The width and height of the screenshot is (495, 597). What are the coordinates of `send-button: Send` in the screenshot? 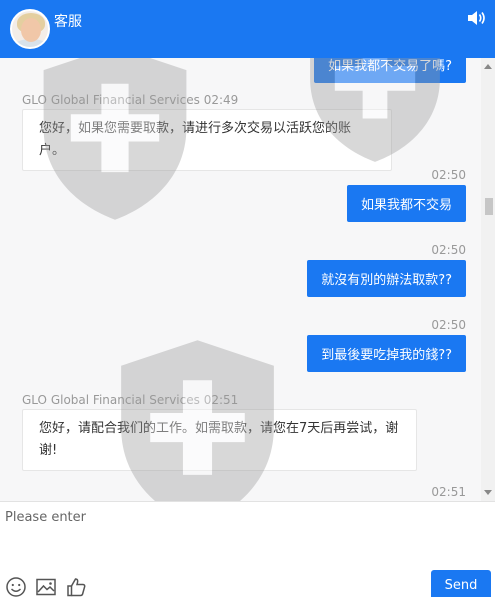 It's located at (461, 583).